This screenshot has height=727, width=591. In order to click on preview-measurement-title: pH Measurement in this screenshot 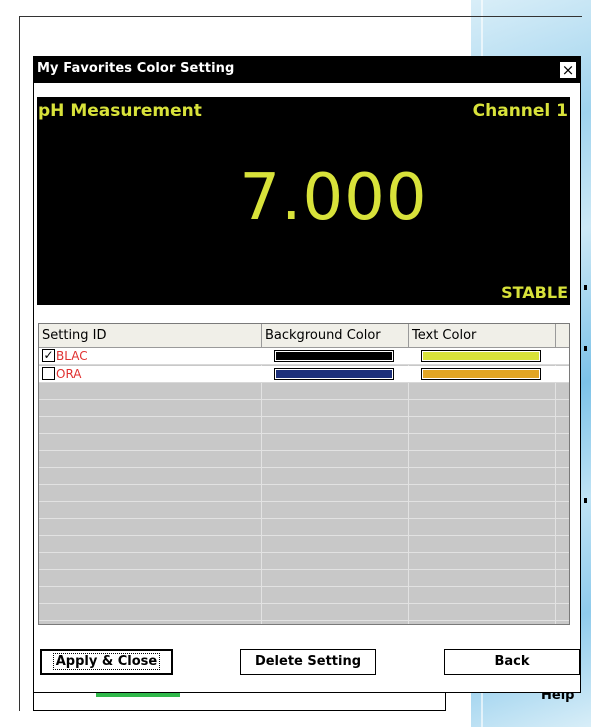, I will do `click(120, 111)`.